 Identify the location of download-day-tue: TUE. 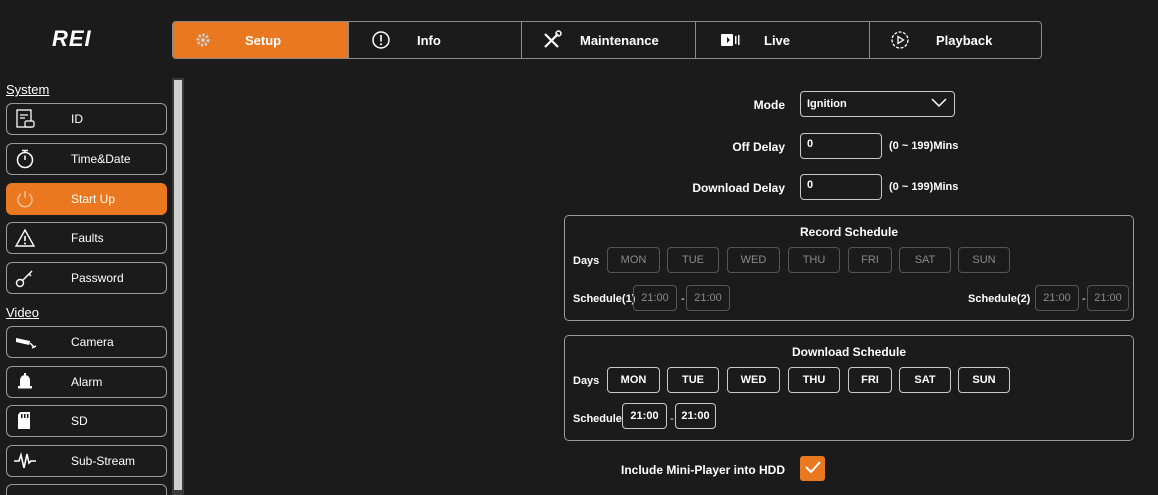
(693, 380).